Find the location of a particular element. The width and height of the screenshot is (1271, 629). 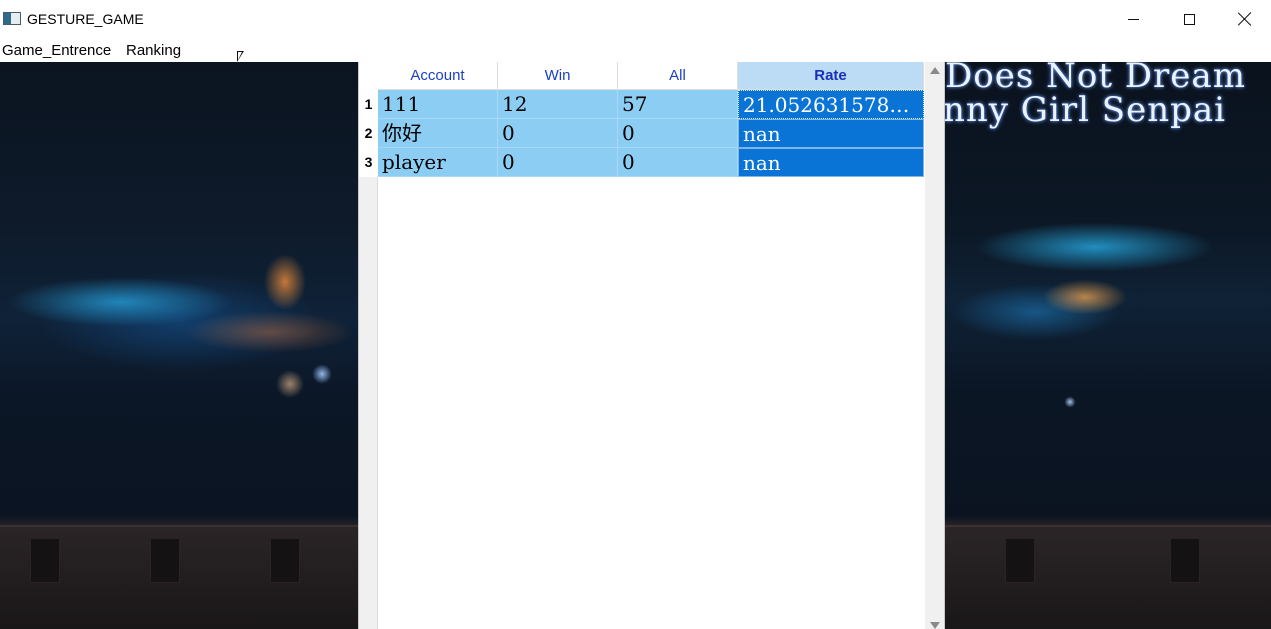

window-title: GESTURE_GAME is located at coordinates (85, 19).